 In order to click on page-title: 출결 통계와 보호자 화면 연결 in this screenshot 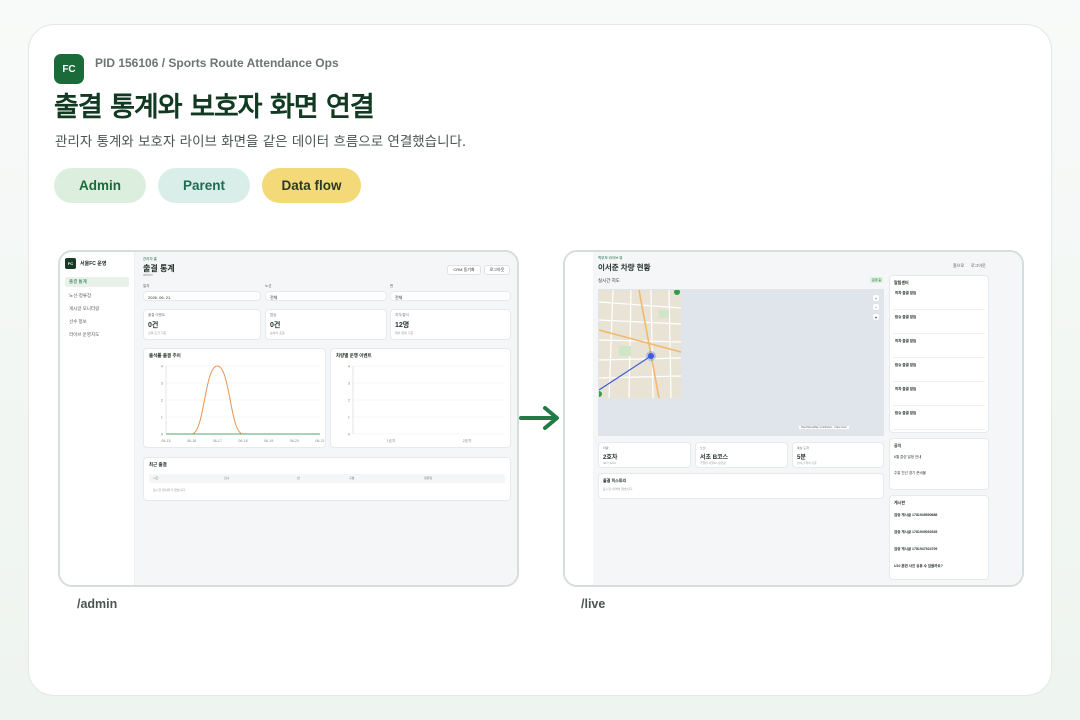, I will do `click(214, 107)`.